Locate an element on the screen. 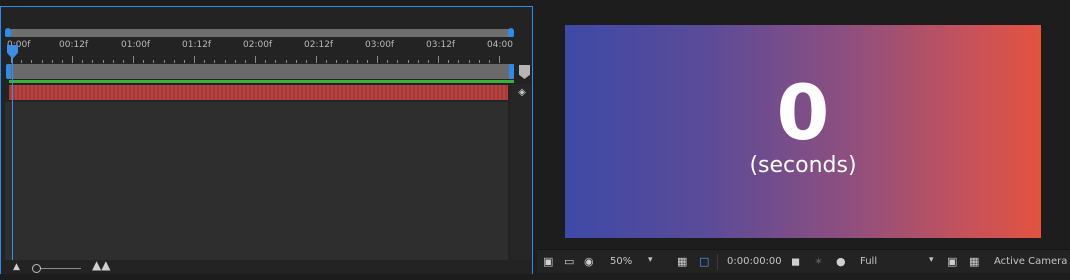  show-snapshot-icon: ✶ is located at coordinates (818, 262).